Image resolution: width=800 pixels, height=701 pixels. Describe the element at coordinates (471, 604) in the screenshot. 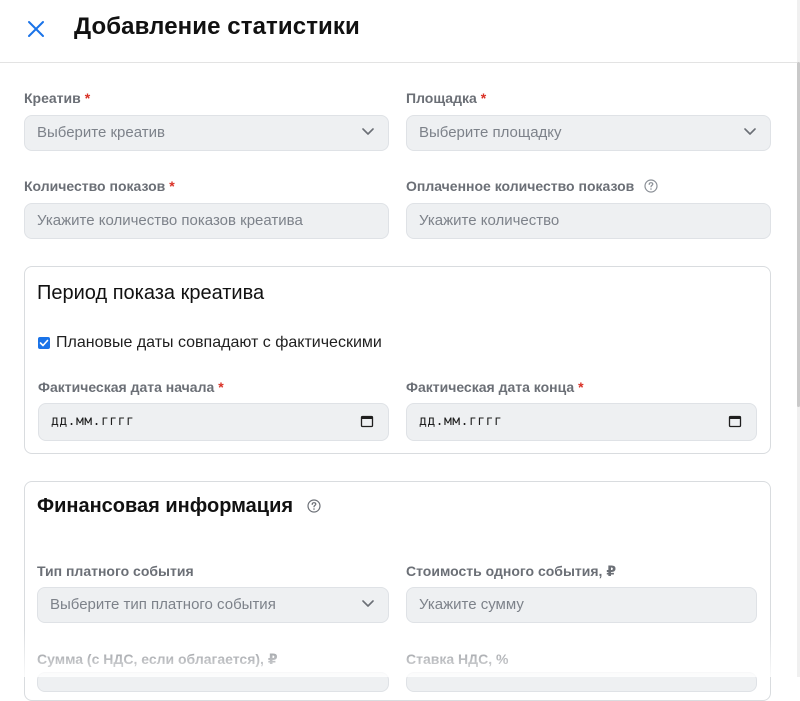

I see `event-cost-placeholder: Укажите сумму` at that location.